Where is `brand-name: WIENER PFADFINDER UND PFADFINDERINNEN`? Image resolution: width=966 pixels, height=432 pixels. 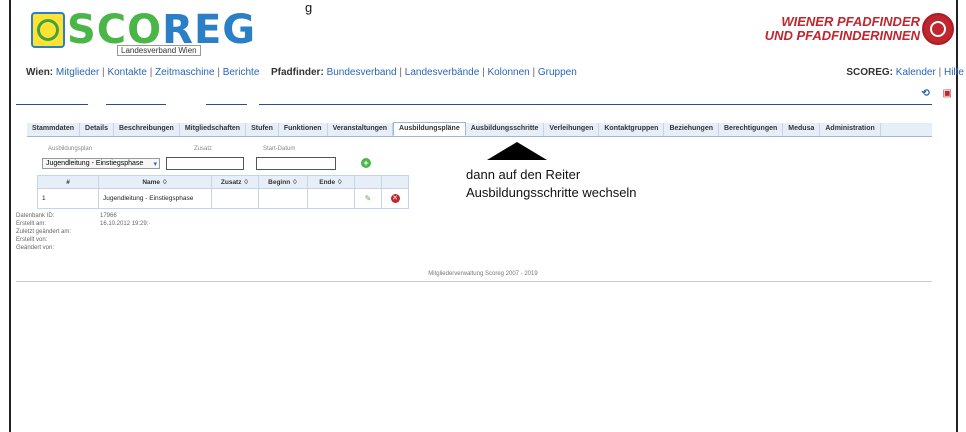
brand-name: WIENER PFADFINDER UND PFADFINDERINNEN is located at coordinates (842, 28).